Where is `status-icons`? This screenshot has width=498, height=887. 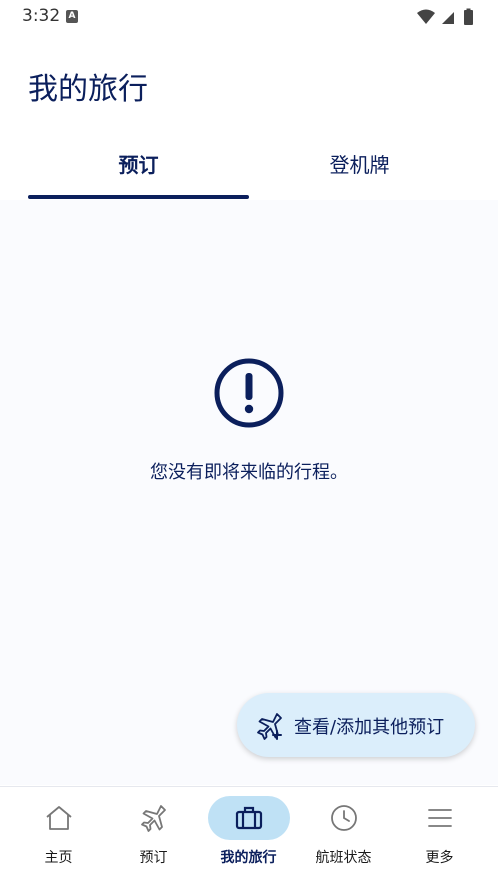
status-icons is located at coordinates (447, 19).